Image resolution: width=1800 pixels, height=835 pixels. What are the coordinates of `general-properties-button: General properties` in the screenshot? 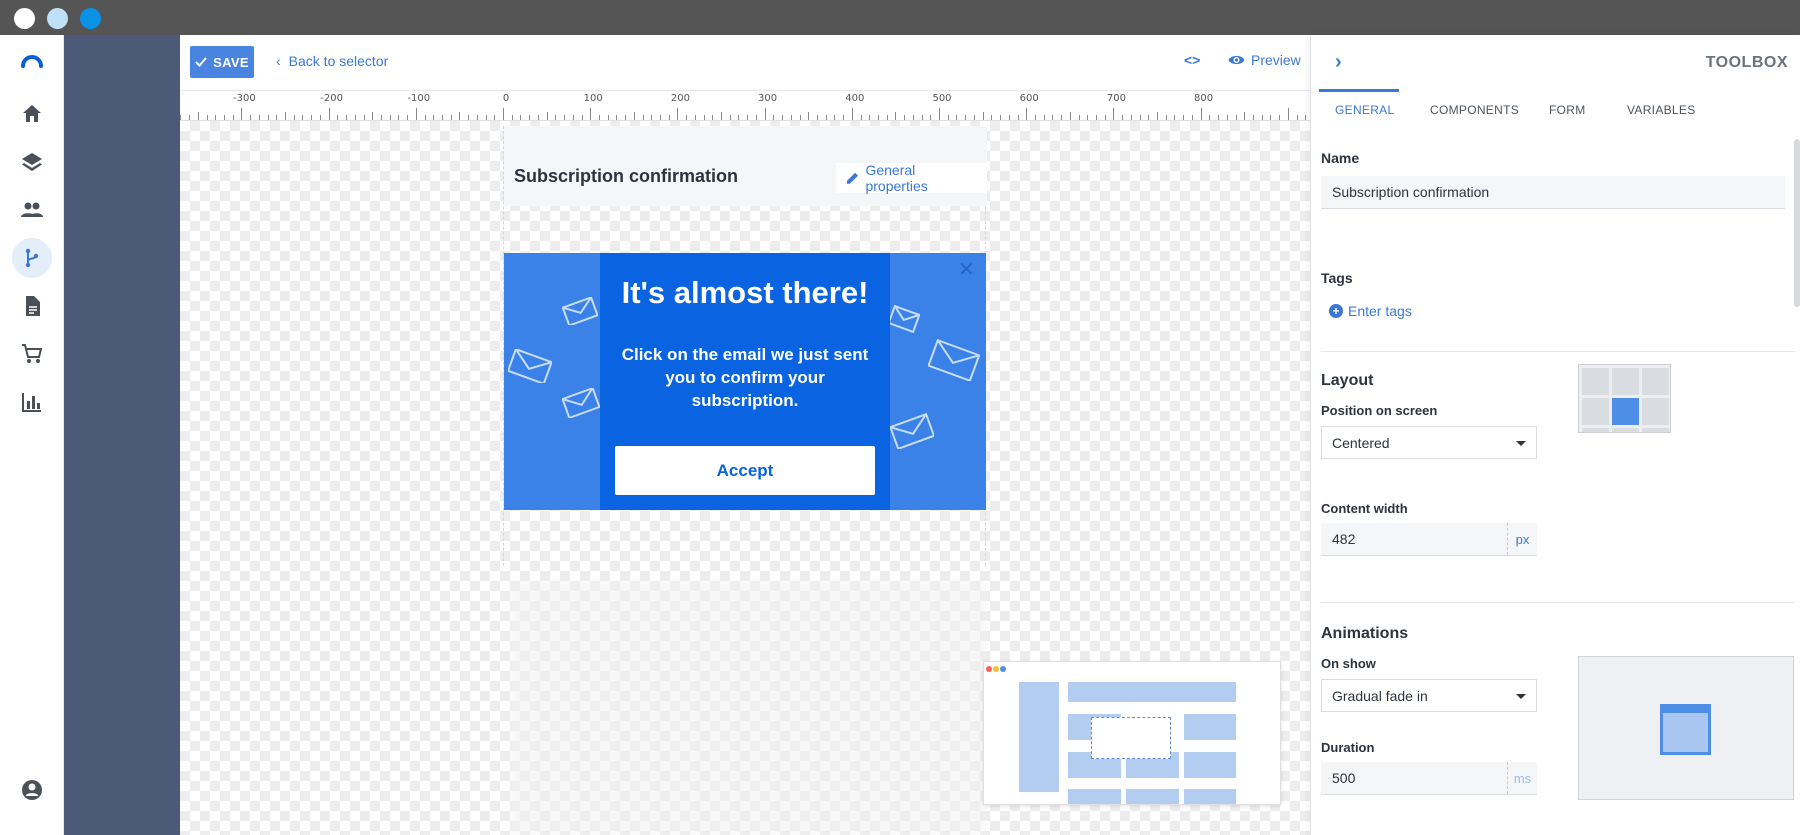 It's located at (911, 178).